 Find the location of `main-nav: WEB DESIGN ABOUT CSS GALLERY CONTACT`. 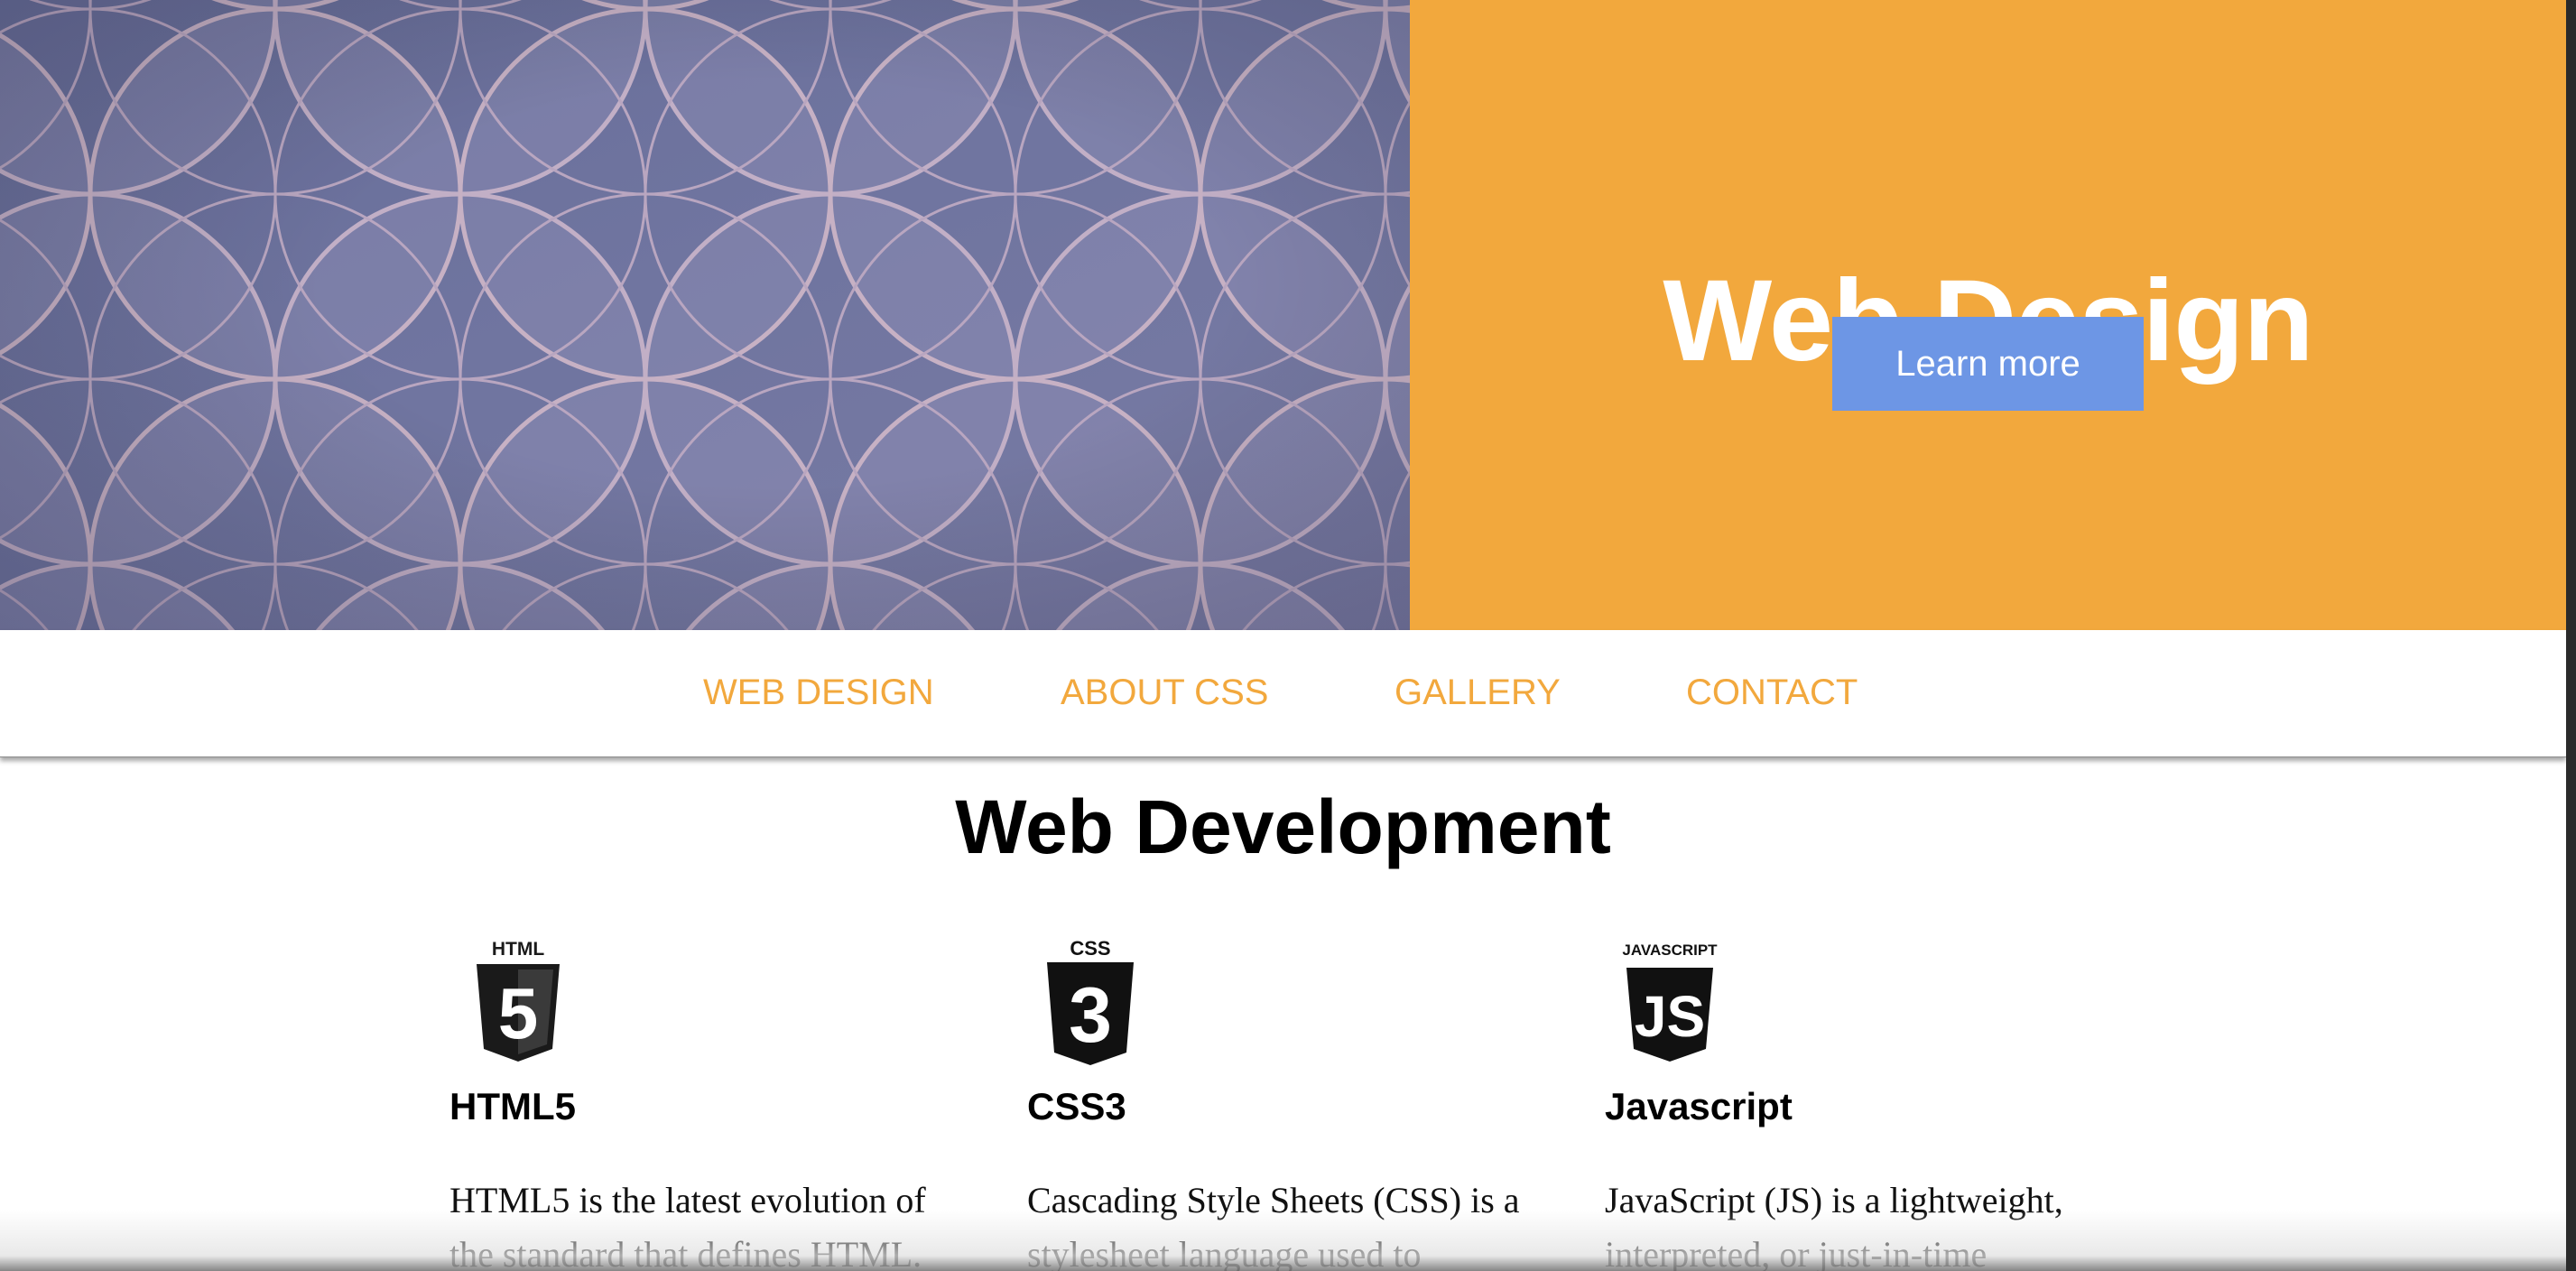

main-nav: WEB DESIGN ABOUT CSS GALLERY CONTACT is located at coordinates (1283, 694).